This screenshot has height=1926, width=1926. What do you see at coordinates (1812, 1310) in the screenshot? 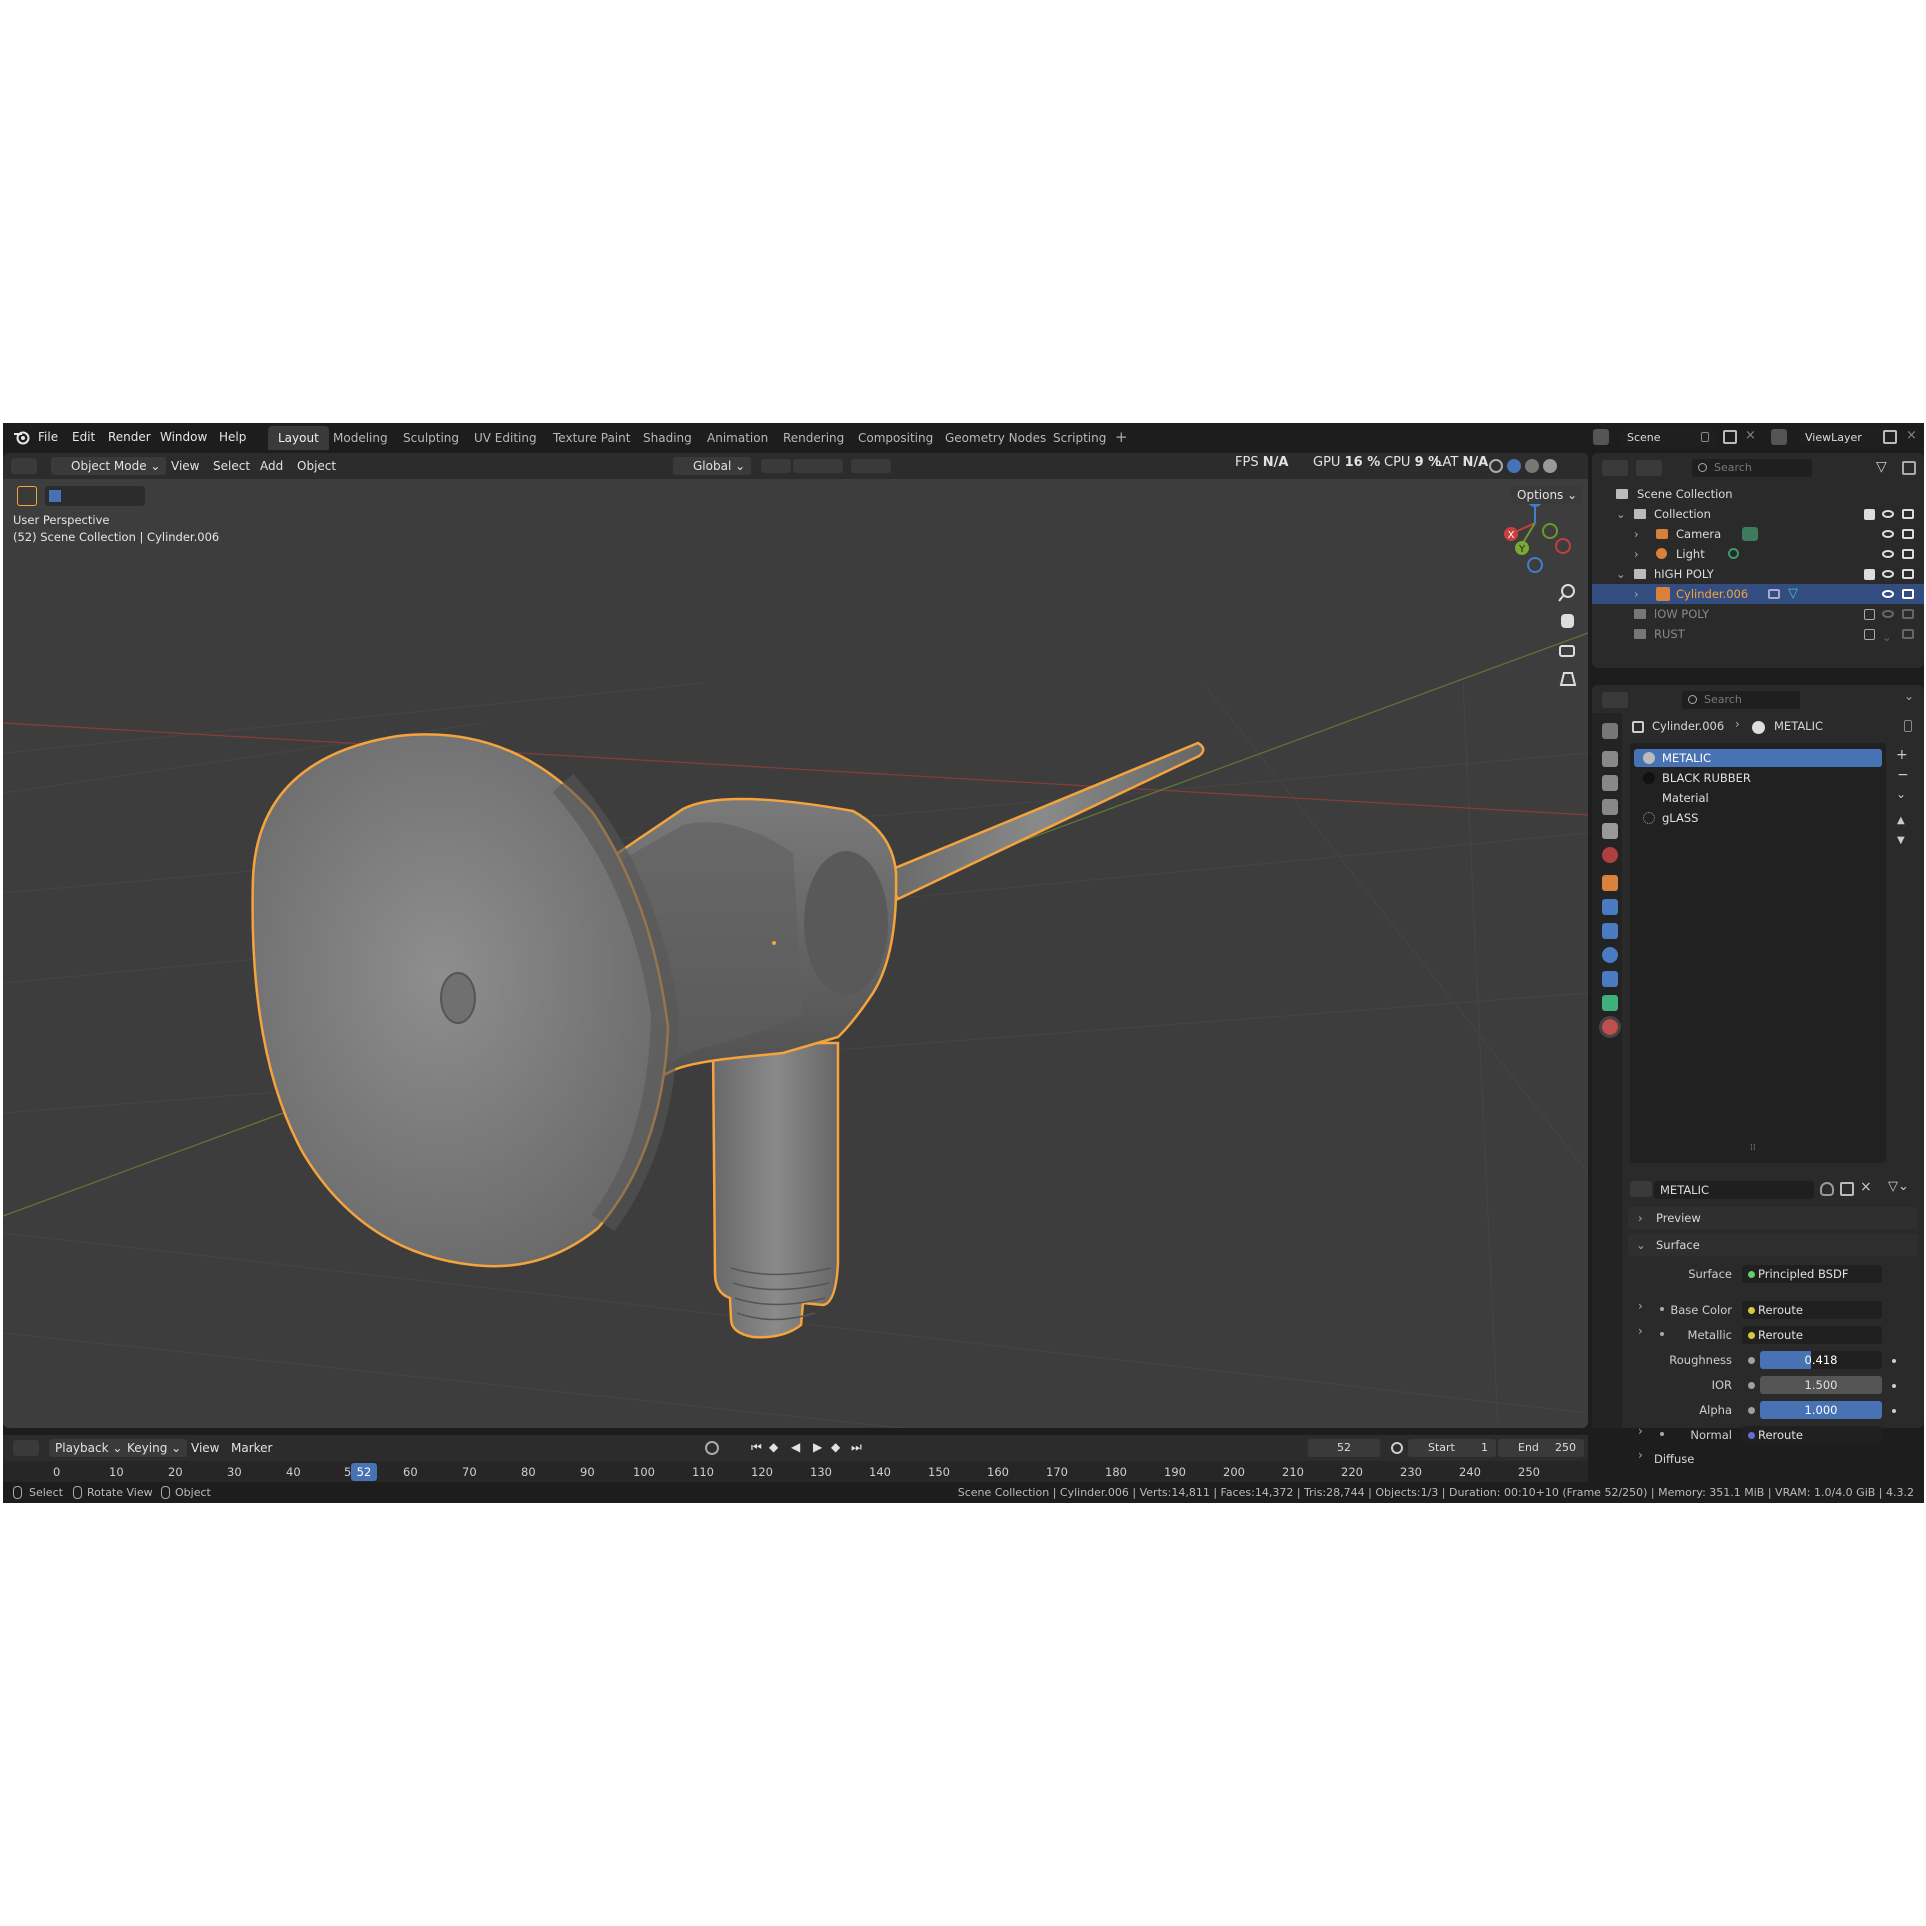
I see `base-color-field: Reroute` at bounding box center [1812, 1310].